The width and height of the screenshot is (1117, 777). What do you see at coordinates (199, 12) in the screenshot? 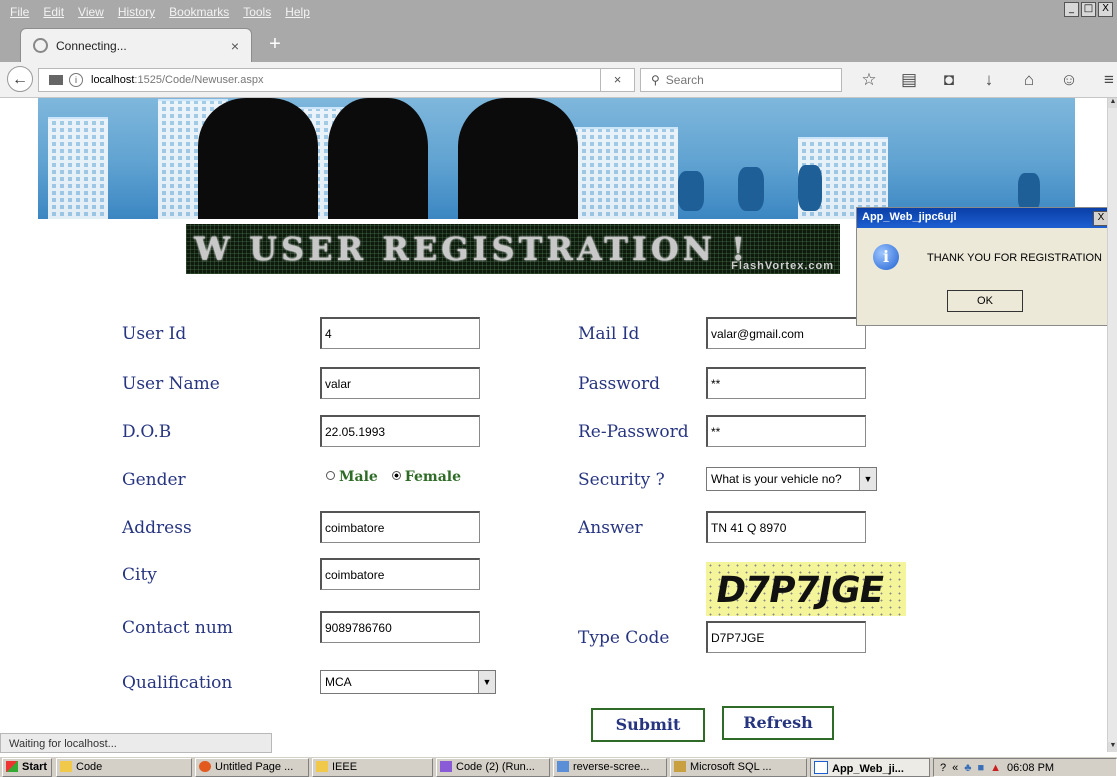
I see `menu-bookmarks: Bookmarks` at bounding box center [199, 12].